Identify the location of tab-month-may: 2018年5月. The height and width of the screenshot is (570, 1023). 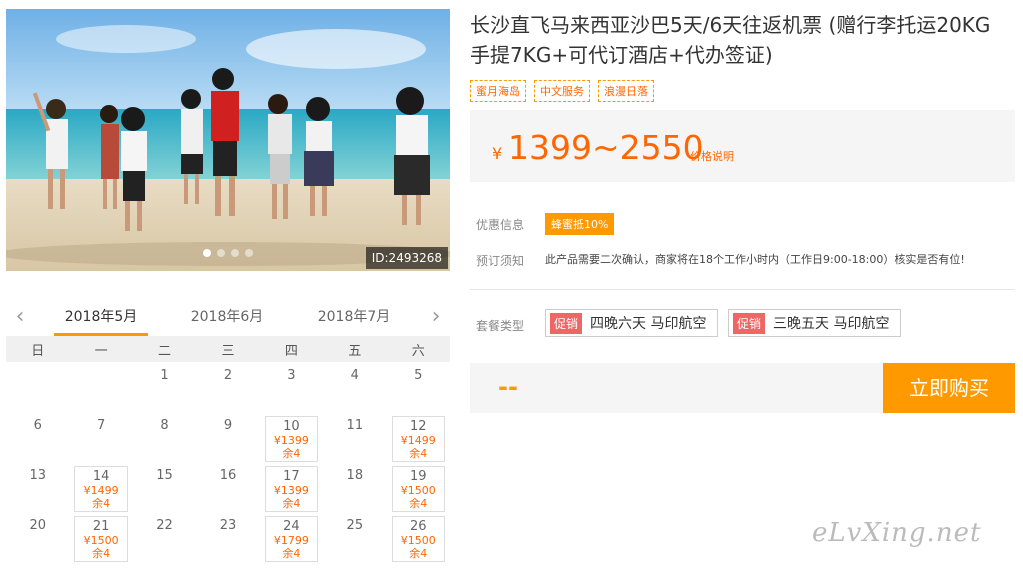
(101, 321).